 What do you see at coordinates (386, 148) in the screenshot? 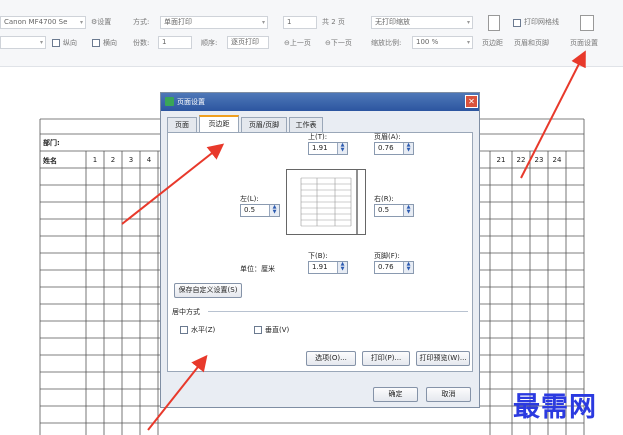
I see `header-margin-value: 0.76` at bounding box center [386, 148].